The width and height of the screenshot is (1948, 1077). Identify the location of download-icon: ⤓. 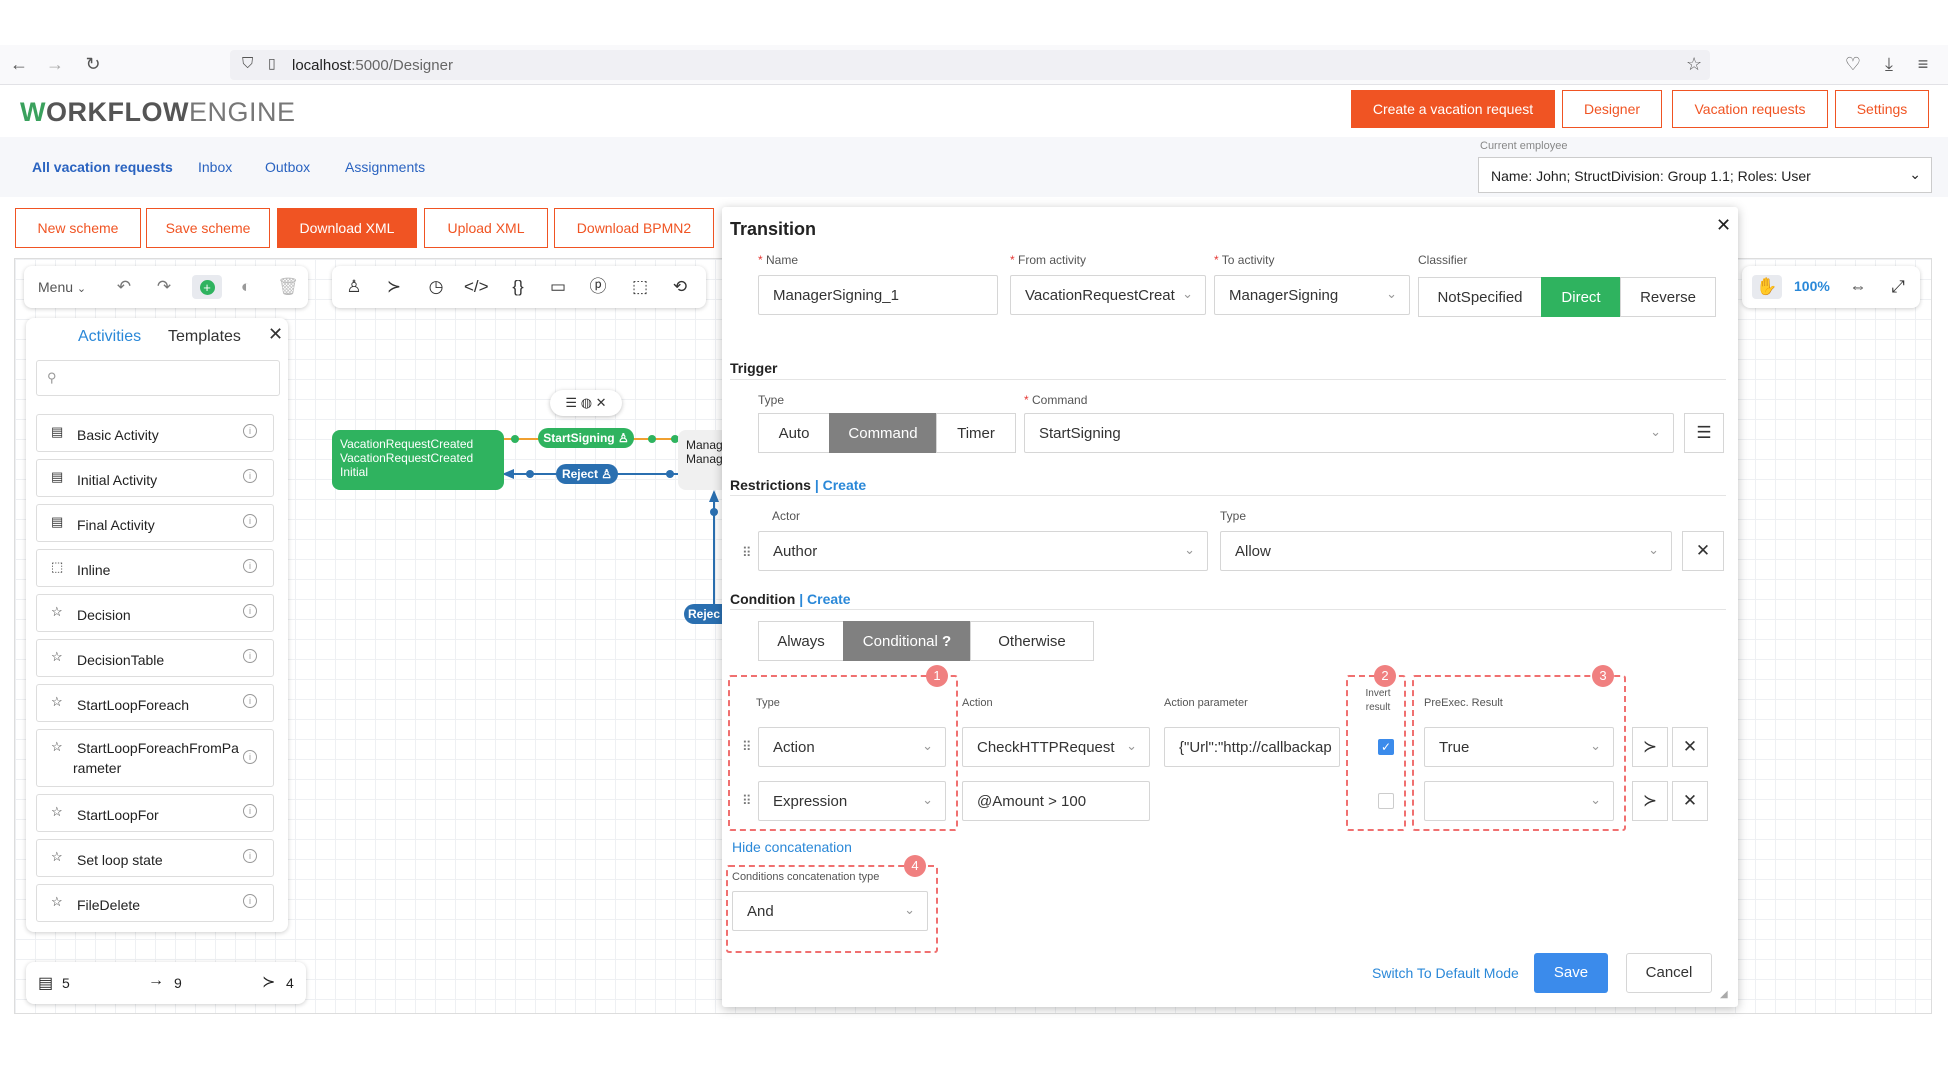
(1889, 64).